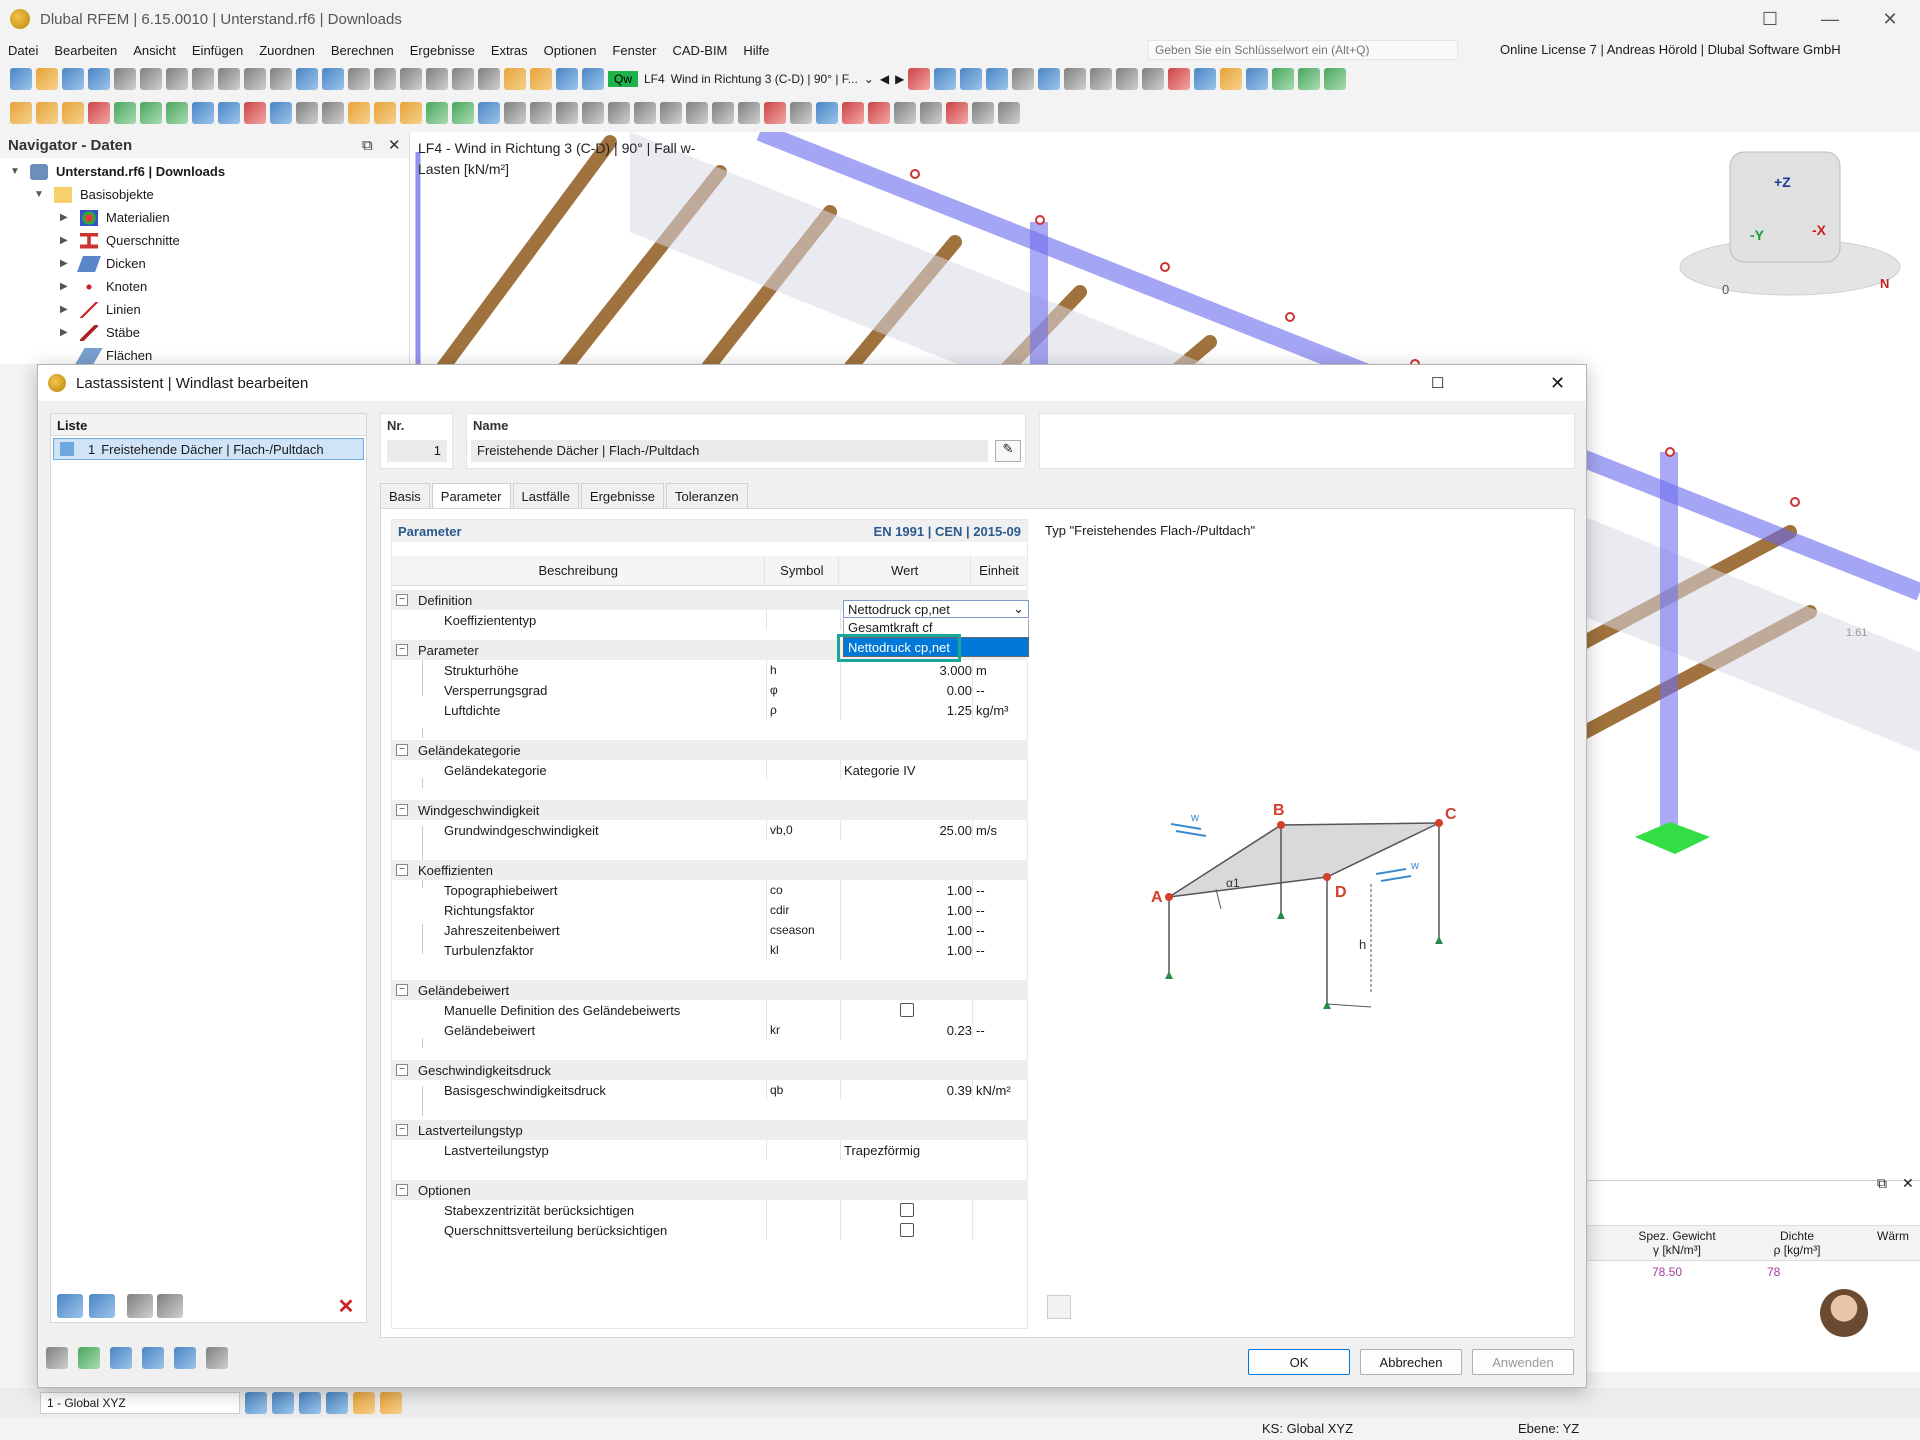  I want to click on nav-item-staebe: ▶ Stäbe, so click(100, 332).